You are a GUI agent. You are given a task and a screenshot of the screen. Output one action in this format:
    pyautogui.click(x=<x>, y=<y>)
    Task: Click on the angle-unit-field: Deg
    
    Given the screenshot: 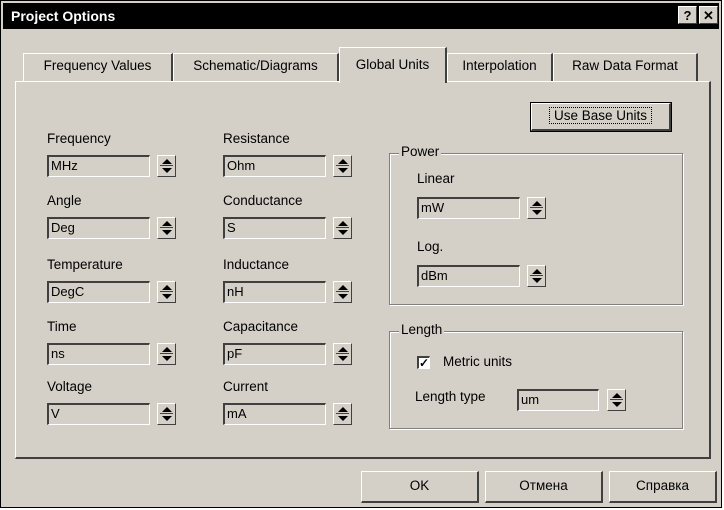 What is the action you would take?
    pyautogui.click(x=98, y=228)
    